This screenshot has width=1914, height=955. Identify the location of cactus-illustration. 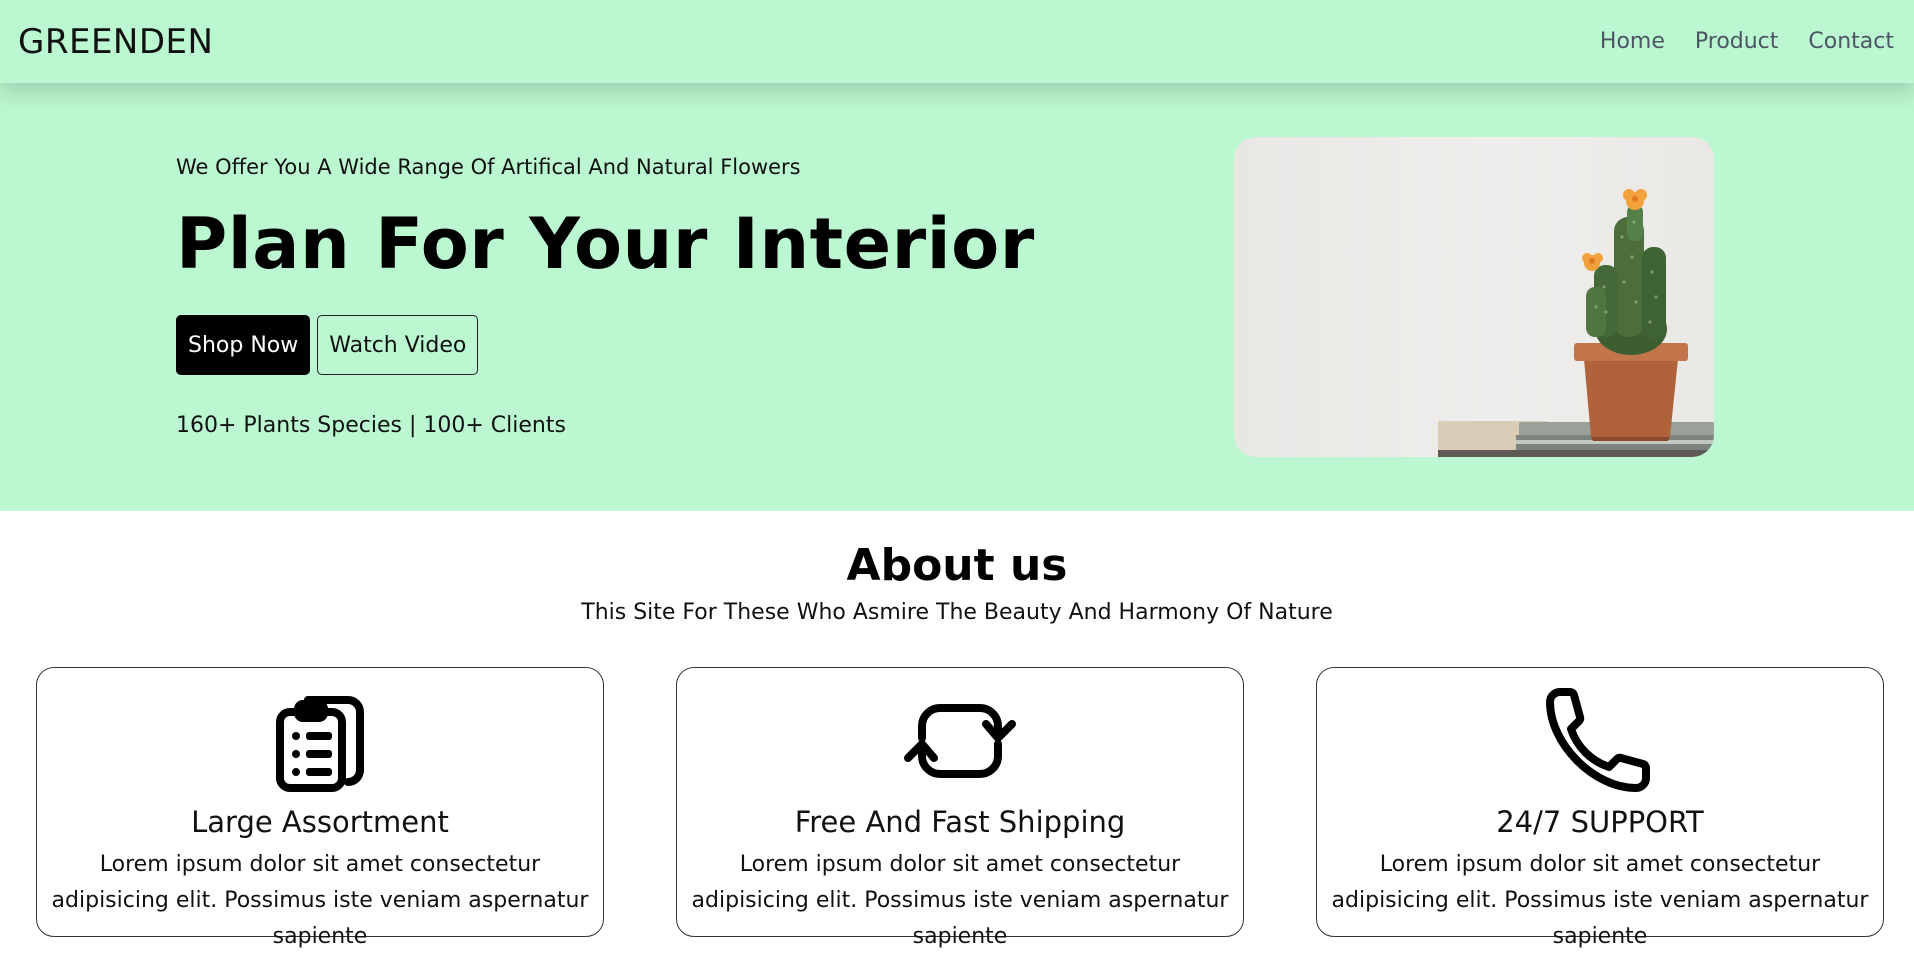
(1576, 323).